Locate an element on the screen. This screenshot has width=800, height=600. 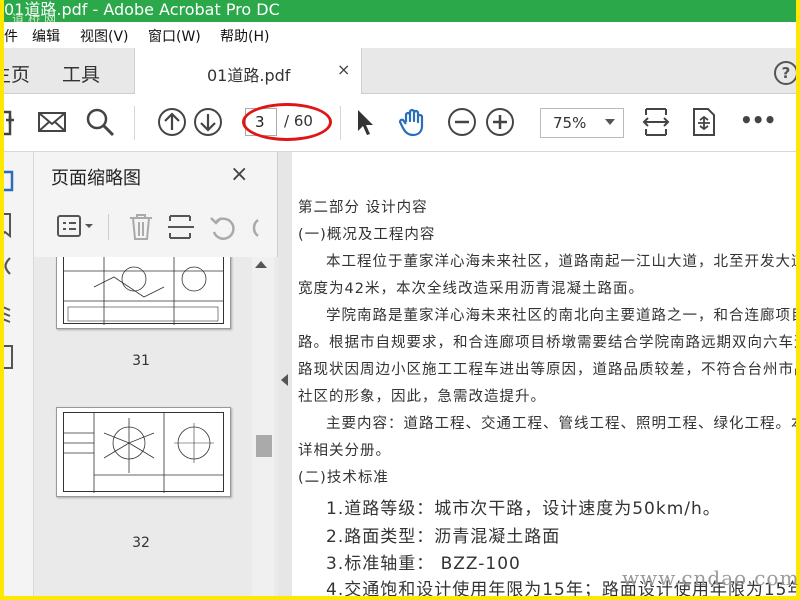
toolbar: 3 / 60 75% ••• is located at coordinates (400, 123).